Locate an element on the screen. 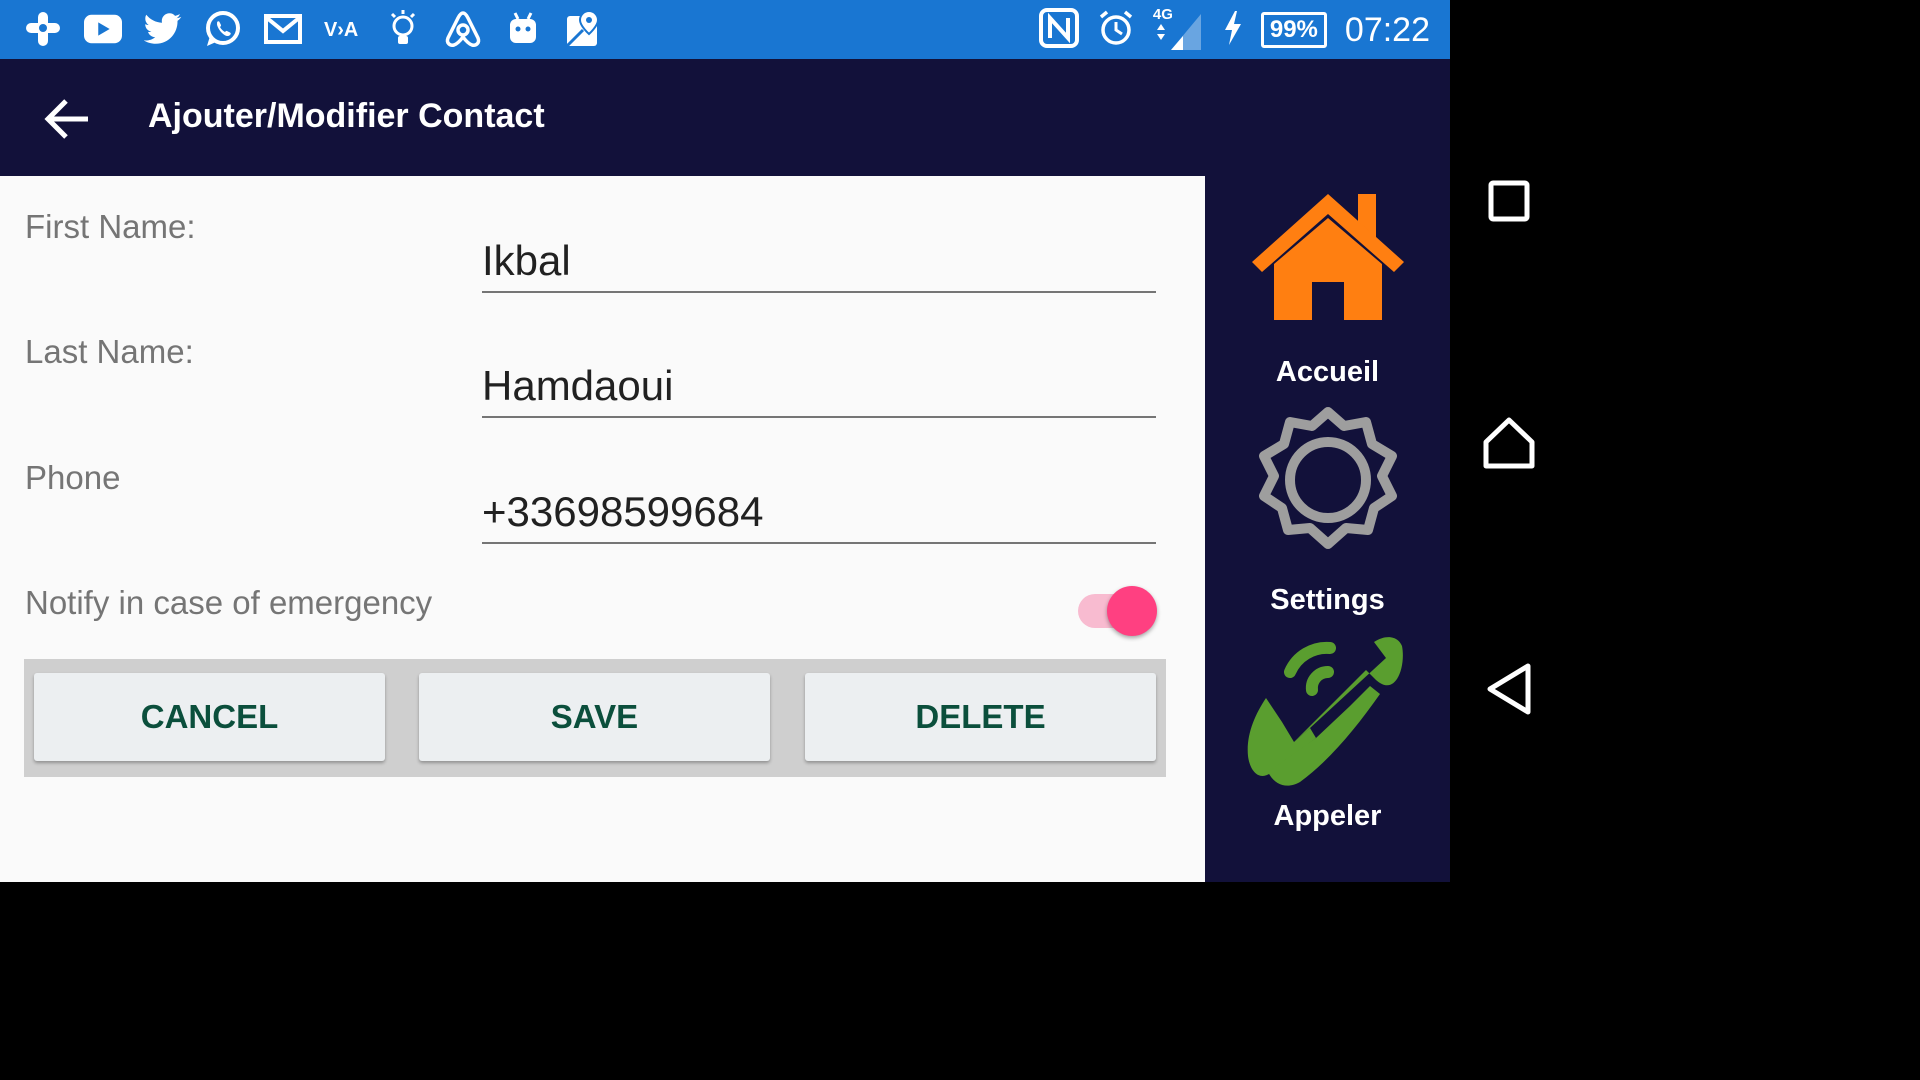 The width and height of the screenshot is (1920, 1080). battery-indicator: 99% is located at coordinates (1293, 30).